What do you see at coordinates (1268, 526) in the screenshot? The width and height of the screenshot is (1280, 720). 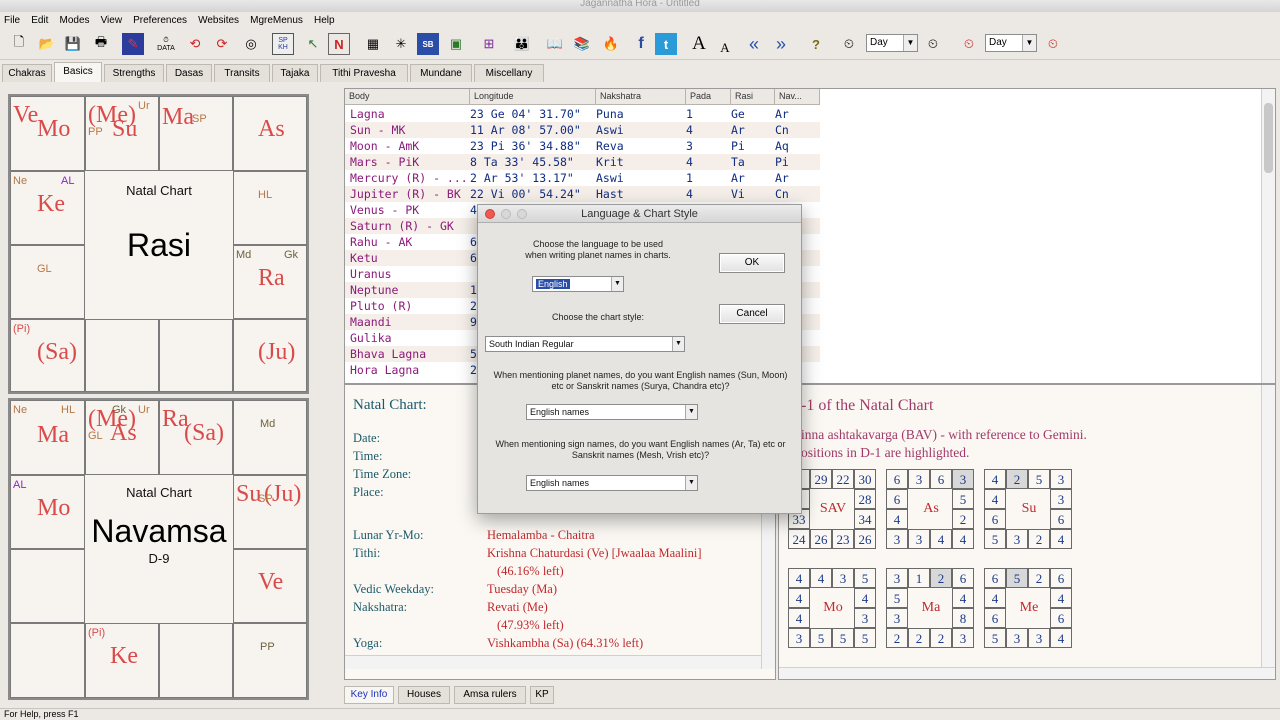 I see `vertical-scrollbar` at bounding box center [1268, 526].